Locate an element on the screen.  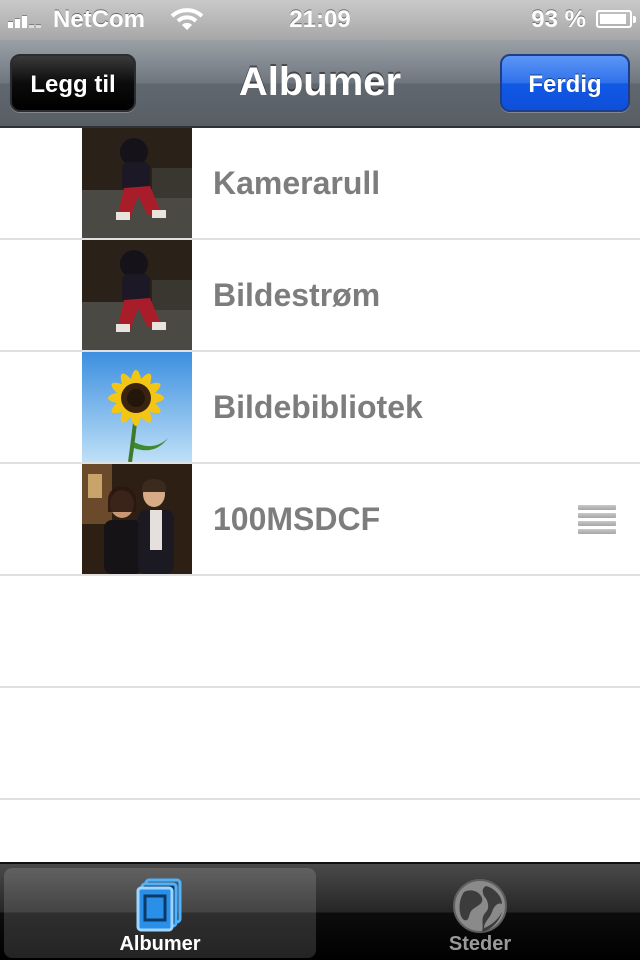
album-row-kamerarull: Kamerarull is located at coordinates (320, 184).